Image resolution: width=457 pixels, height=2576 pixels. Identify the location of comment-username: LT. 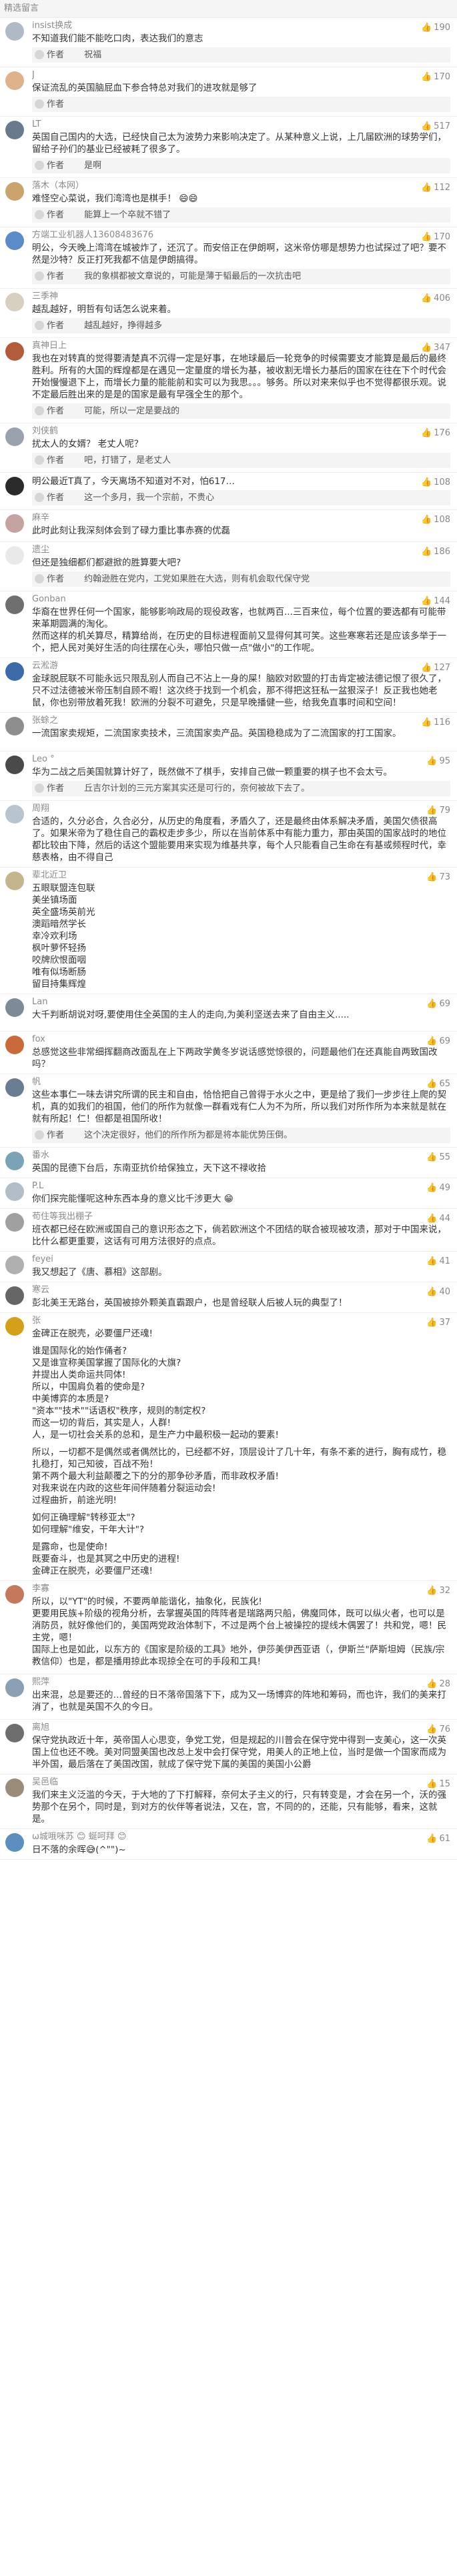
(241, 125).